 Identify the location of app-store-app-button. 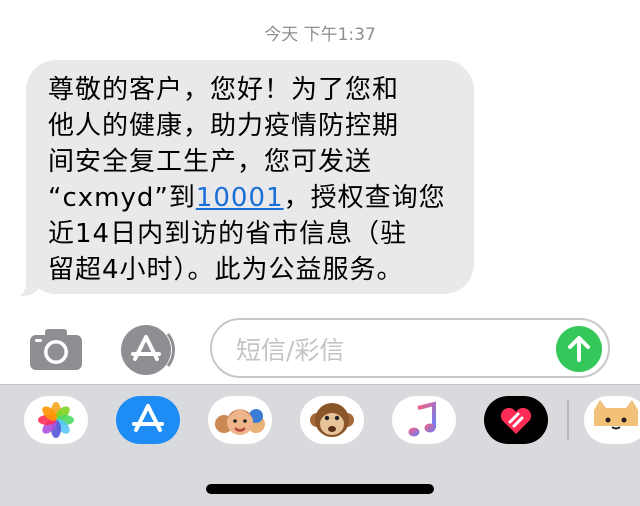
(148, 420).